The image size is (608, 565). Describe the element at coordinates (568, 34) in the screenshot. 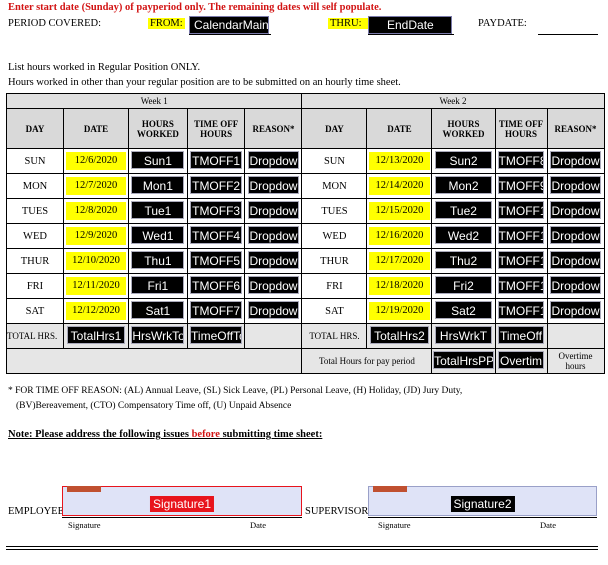

I see `paydate-underline` at that location.